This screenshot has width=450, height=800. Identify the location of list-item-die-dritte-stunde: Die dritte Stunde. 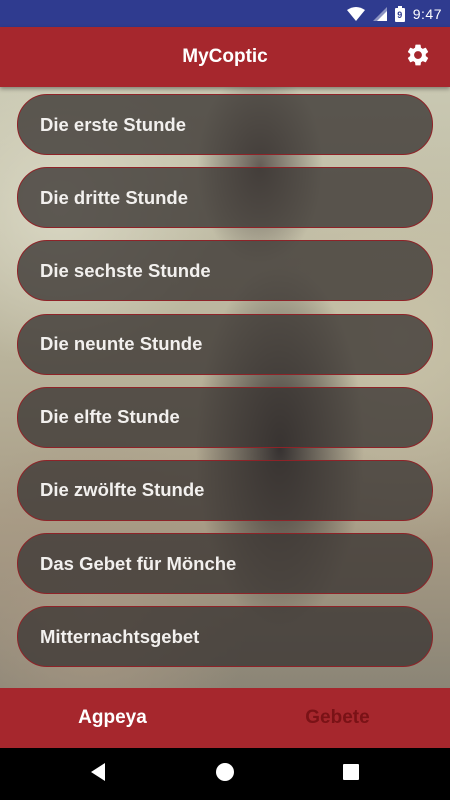
(225, 198).